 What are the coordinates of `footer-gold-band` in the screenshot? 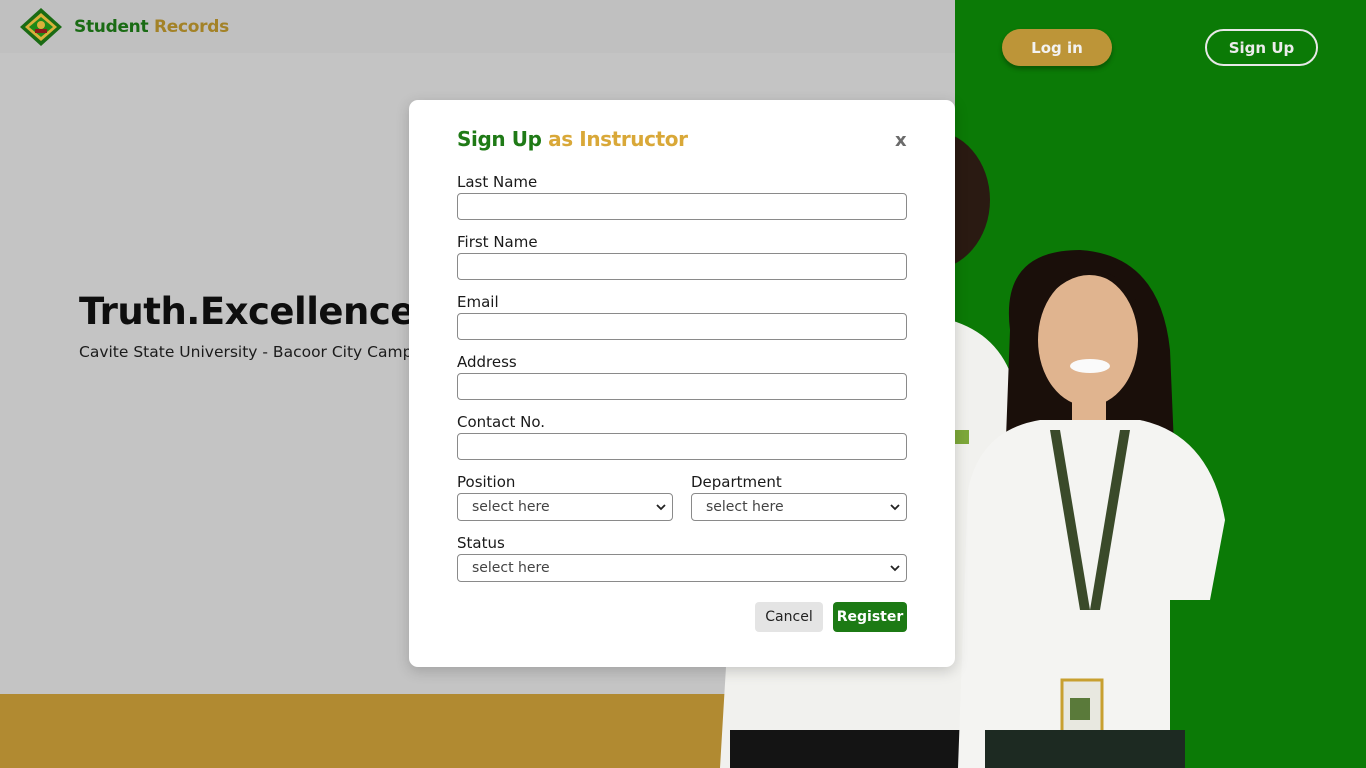 It's located at (371, 731).